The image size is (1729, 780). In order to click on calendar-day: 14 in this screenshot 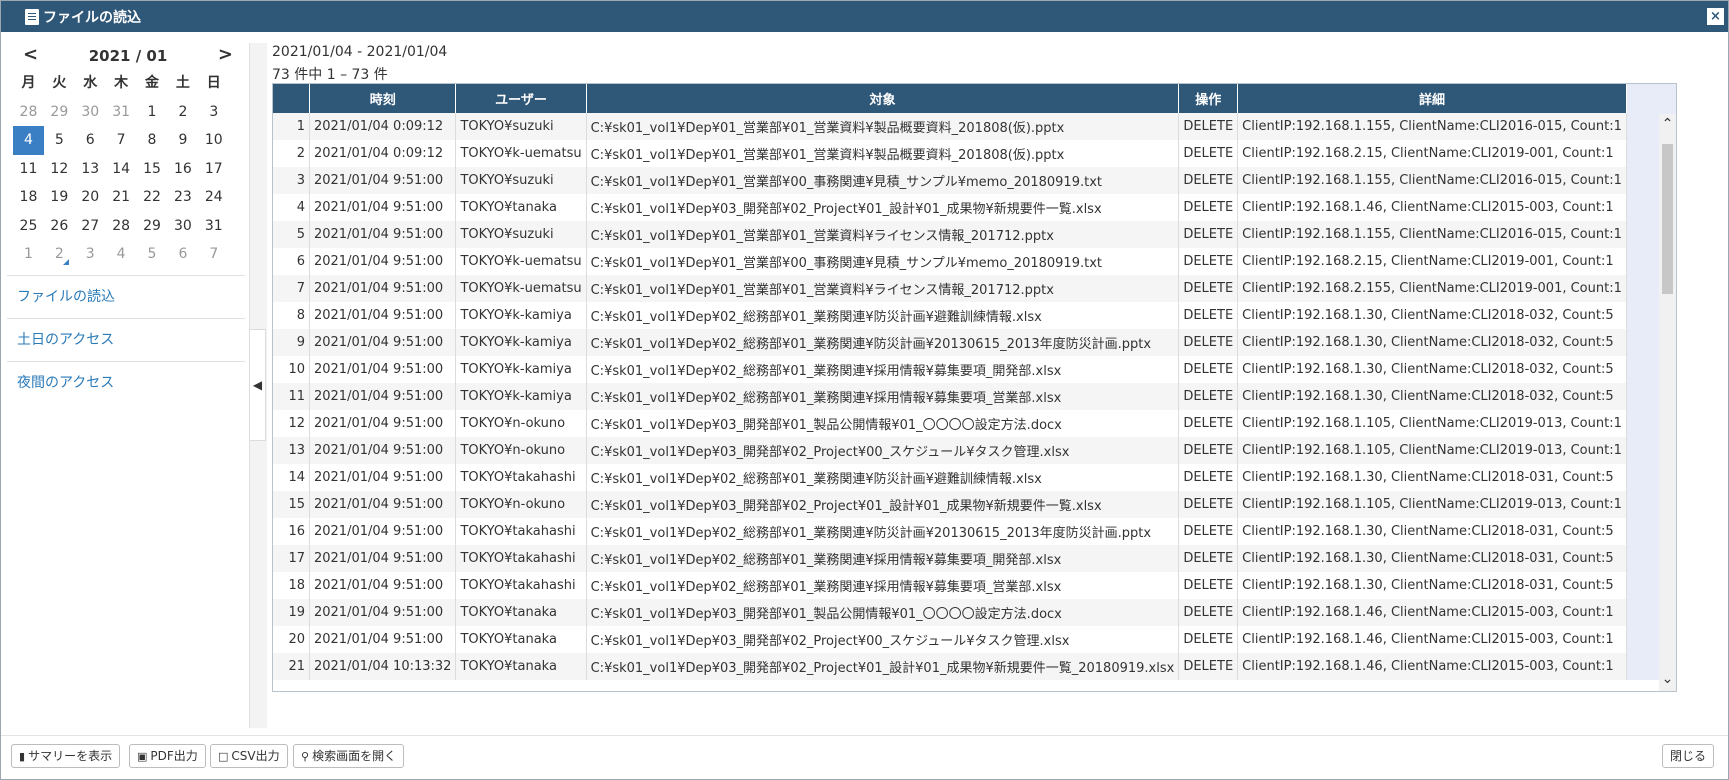, I will do `click(121, 169)`.